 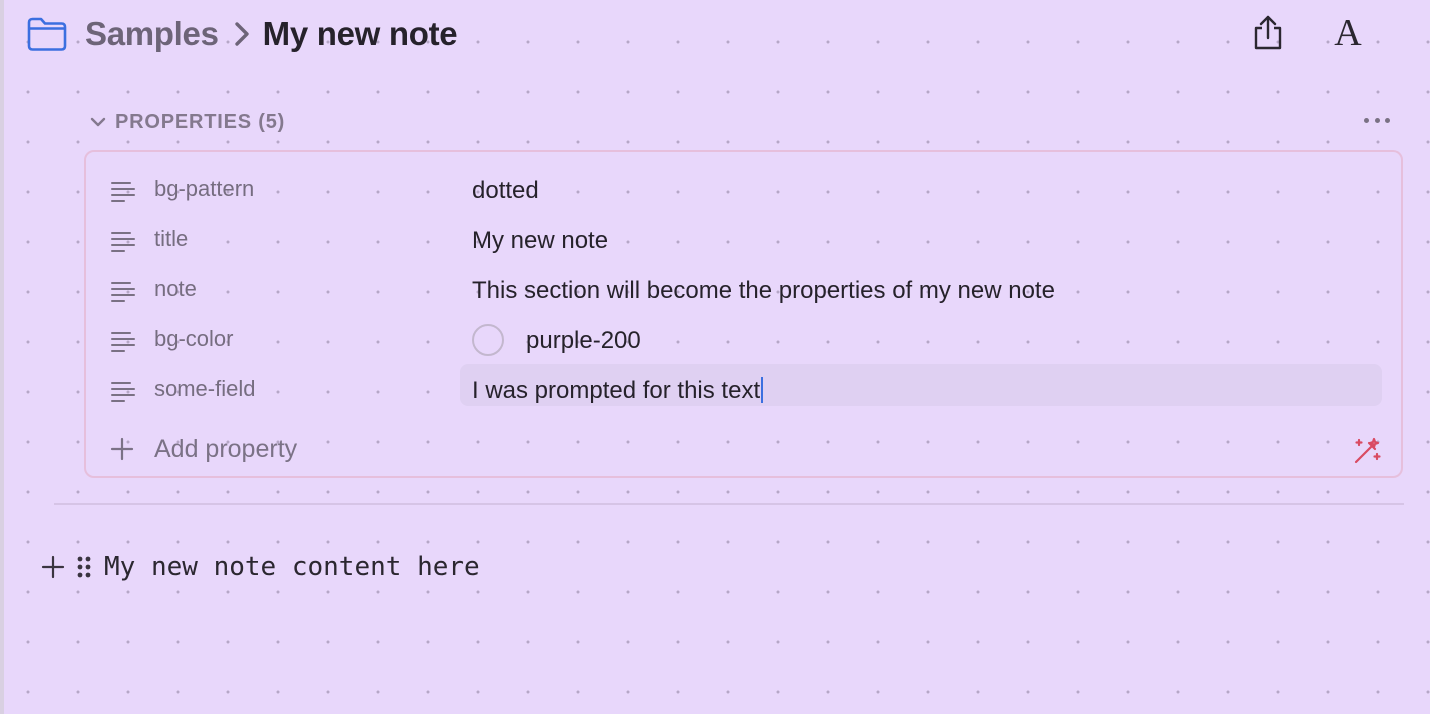 I want to click on property-key: some-field, so click(x=205, y=388).